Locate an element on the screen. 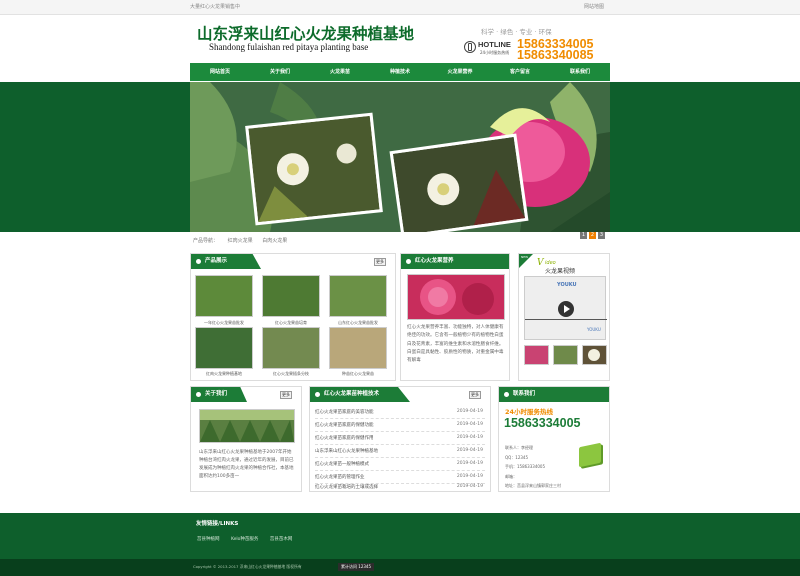 The width and height of the screenshot is (800, 576). category-link-red: 红肉火龙果 is located at coordinates (240, 241).